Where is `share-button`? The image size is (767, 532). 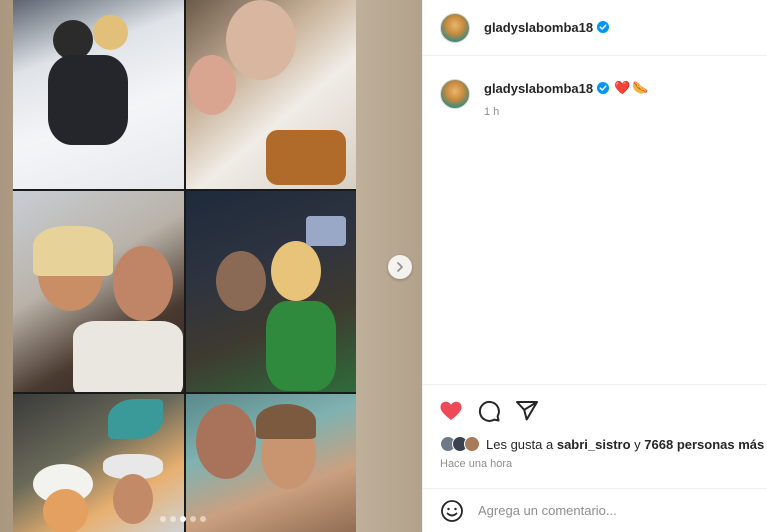 share-button is located at coordinates (527, 411).